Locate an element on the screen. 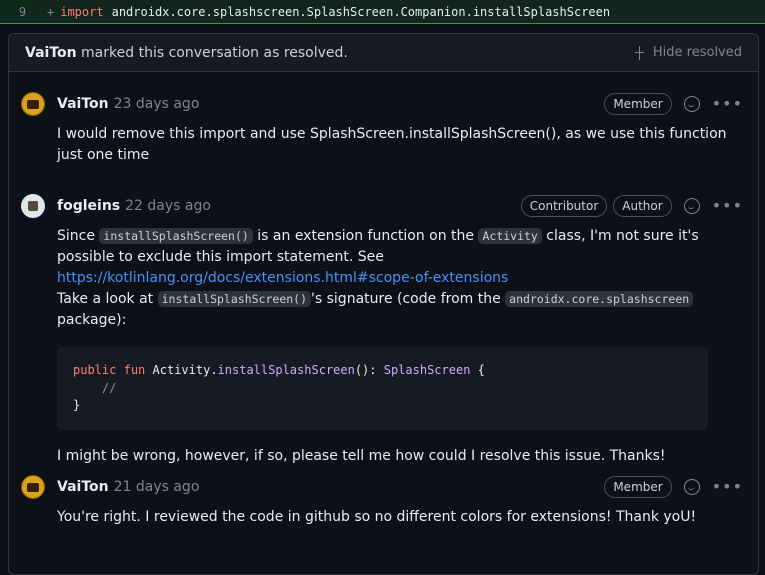  code-comment: // is located at coordinates (109, 387).